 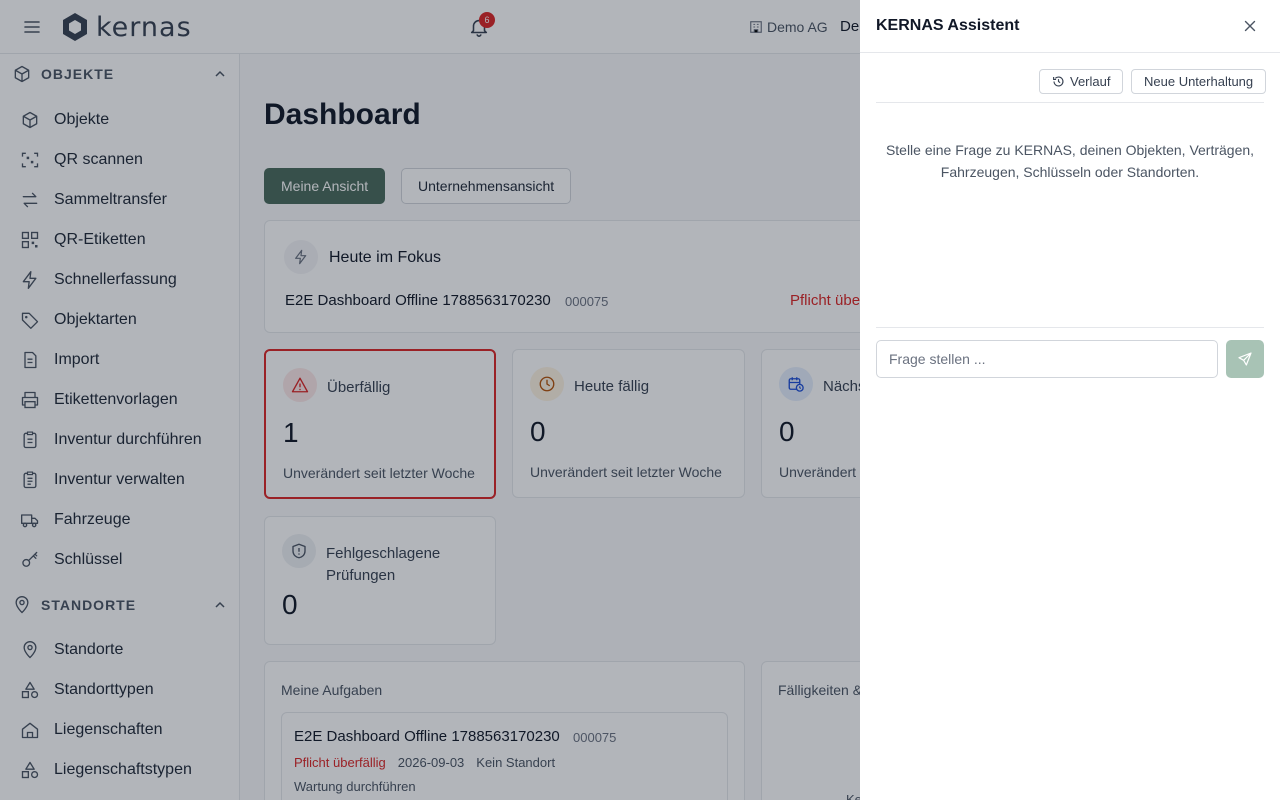 I want to click on send-icon, so click(x=1245, y=359).